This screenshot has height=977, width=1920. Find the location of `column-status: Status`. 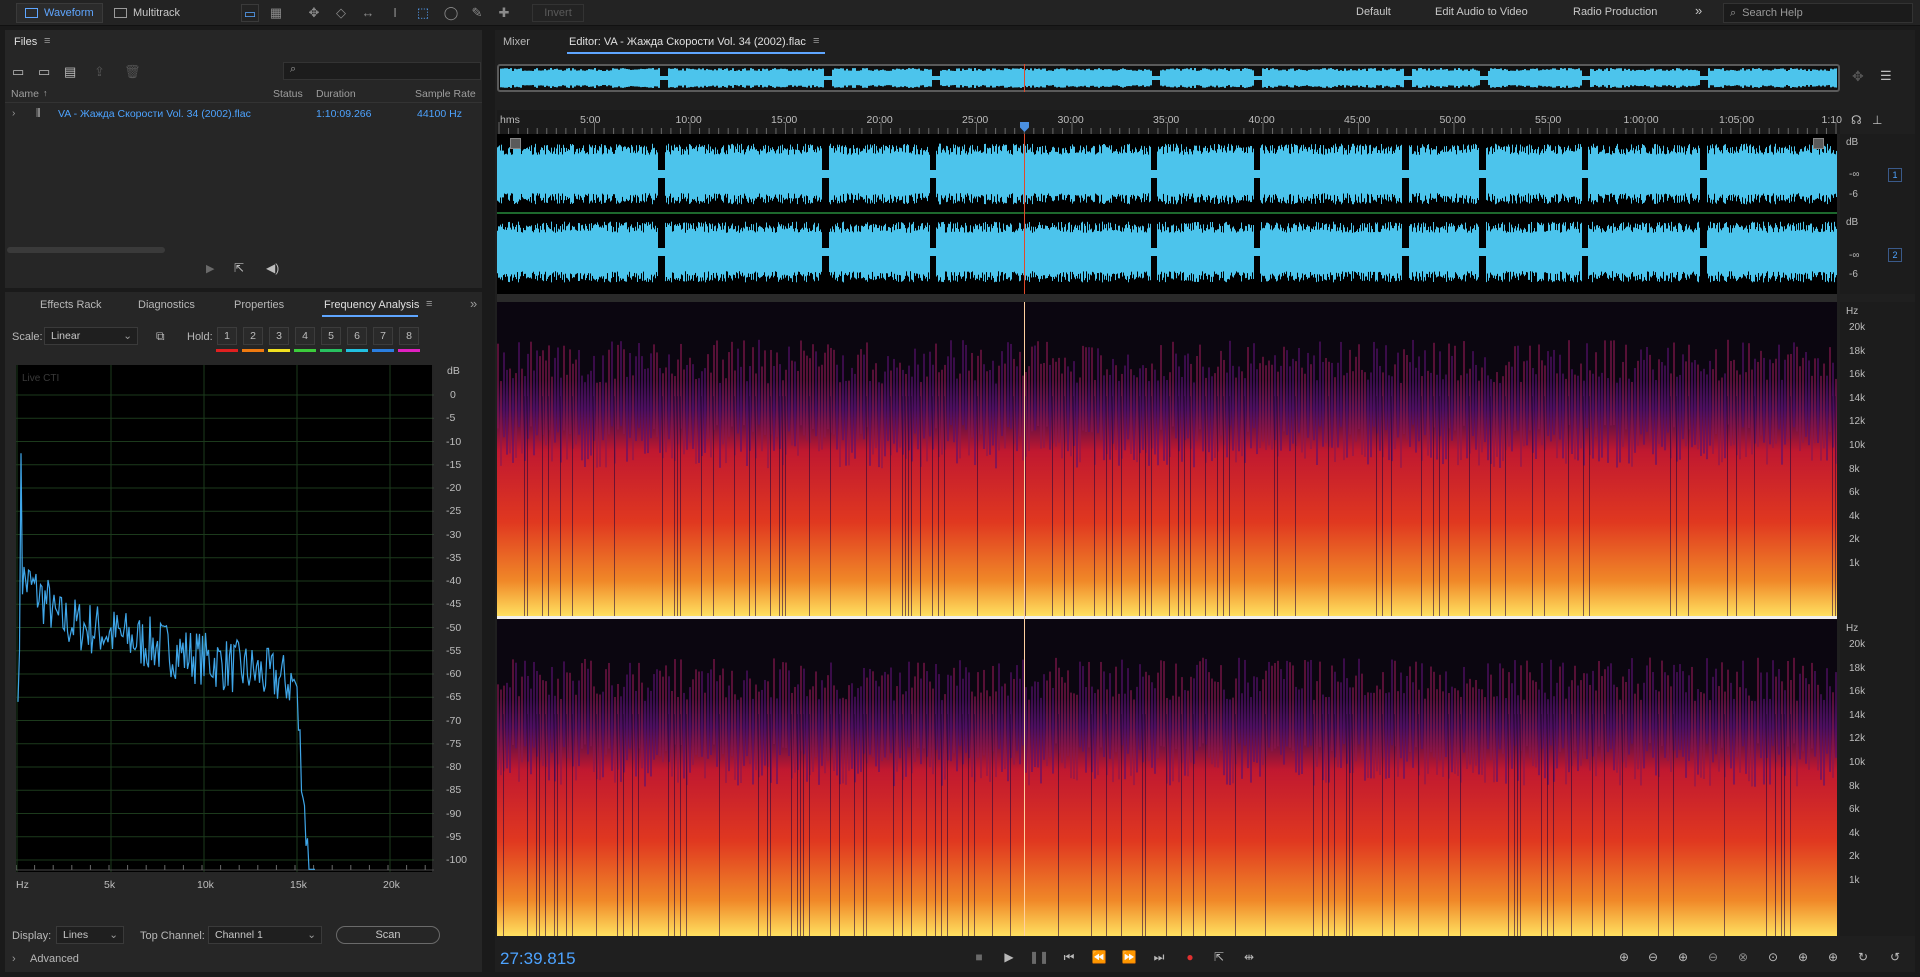

column-status: Status is located at coordinates (288, 94).